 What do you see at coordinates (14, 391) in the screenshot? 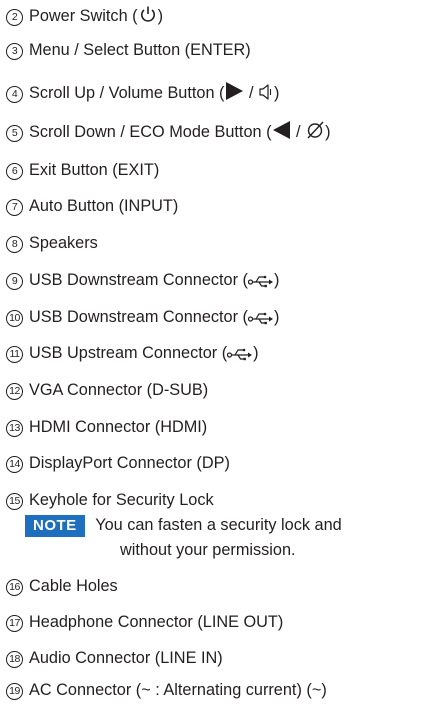
I see `item-number: 12` at bounding box center [14, 391].